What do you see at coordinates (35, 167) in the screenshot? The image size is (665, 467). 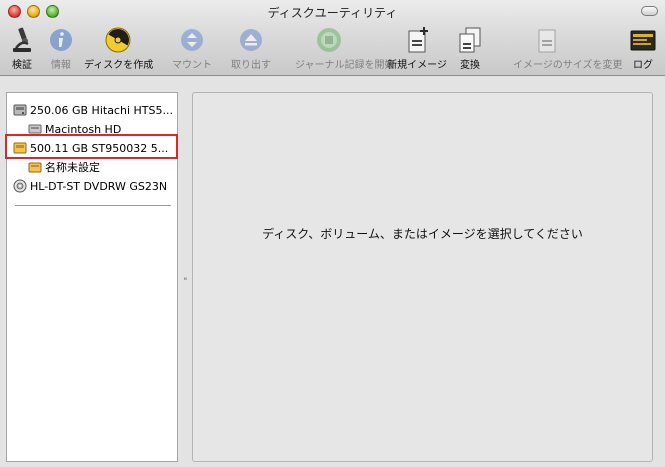 I see `external-volume-icon` at bounding box center [35, 167].